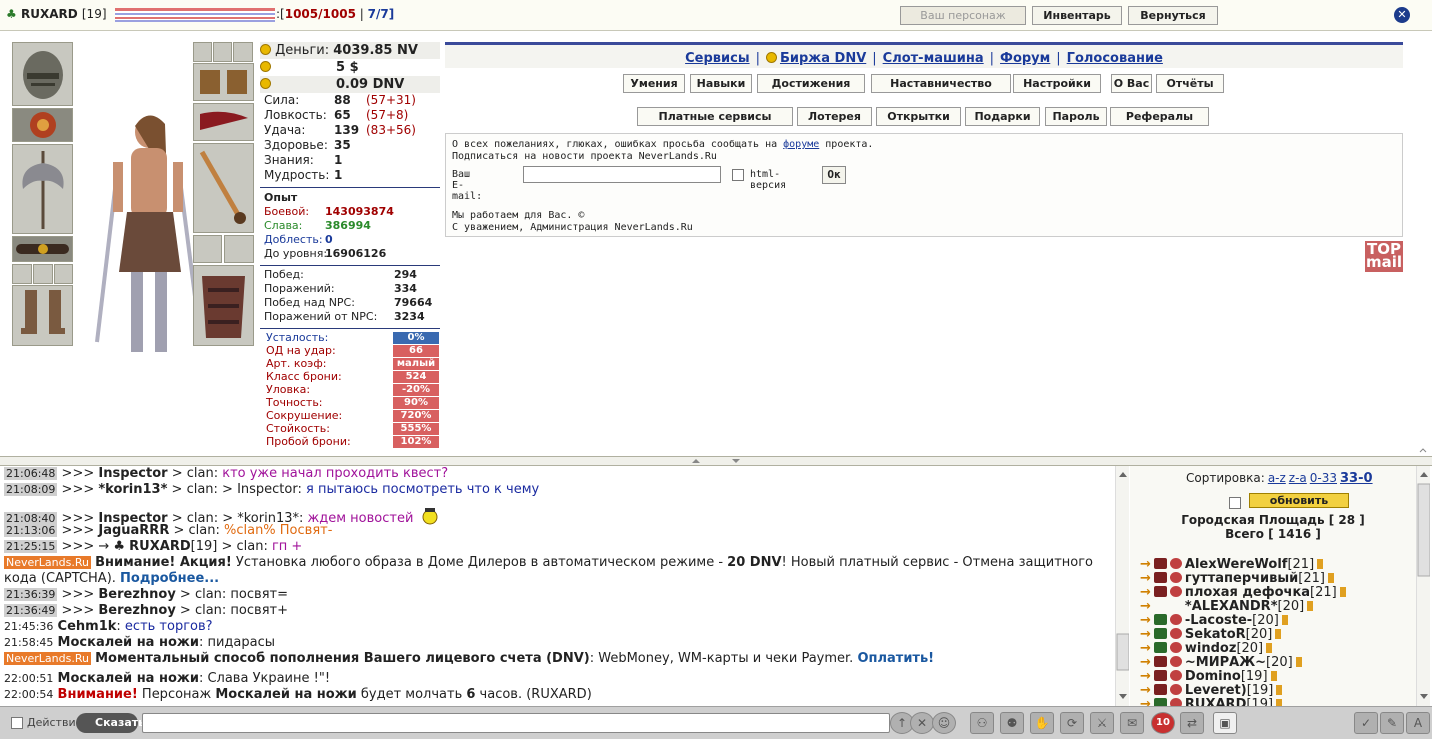 The image size is (1432, 739). Describe the element at coordinates (941, 83) in the screenshot. I see `menu-button: Наставничество` at that location.